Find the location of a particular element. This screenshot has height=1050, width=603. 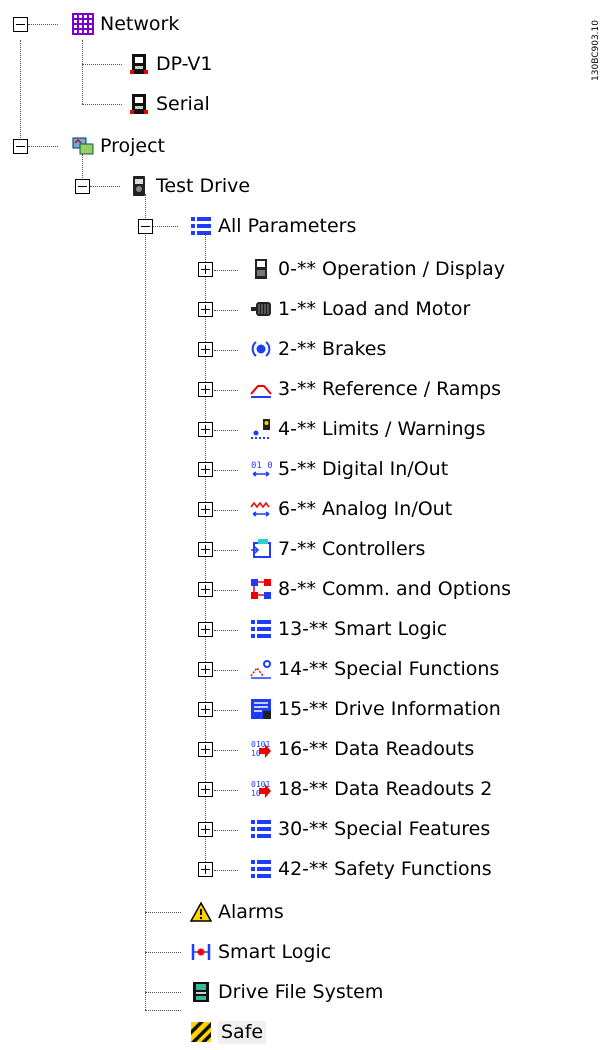

tree-node-label: 2-** Brakes is located at coordinates (332, 348).